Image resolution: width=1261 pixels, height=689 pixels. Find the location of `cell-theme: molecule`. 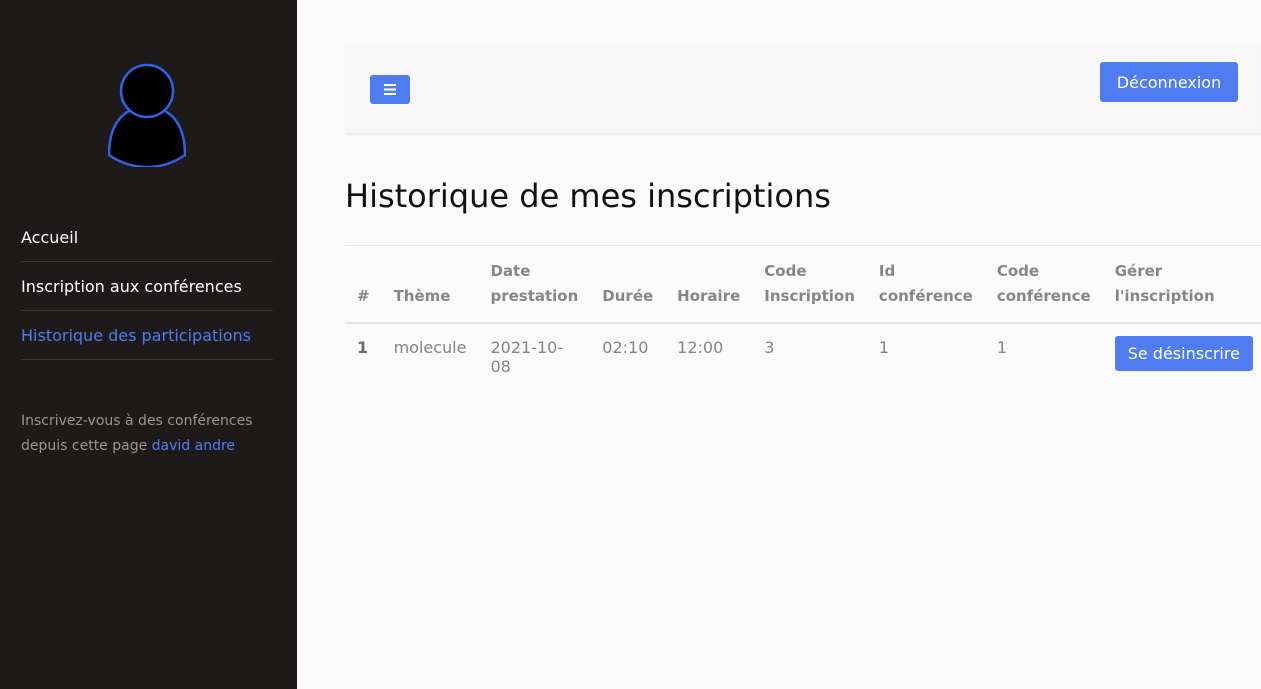

cell-theme: molecule is located at coordinates (430, 347).